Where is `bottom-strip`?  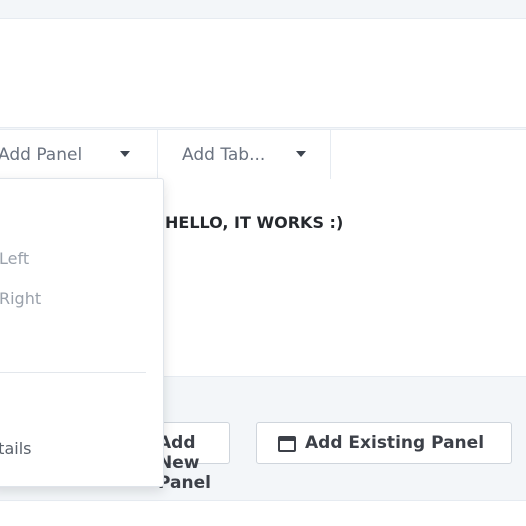 bottom-strip is located at coordinates (263, 513).